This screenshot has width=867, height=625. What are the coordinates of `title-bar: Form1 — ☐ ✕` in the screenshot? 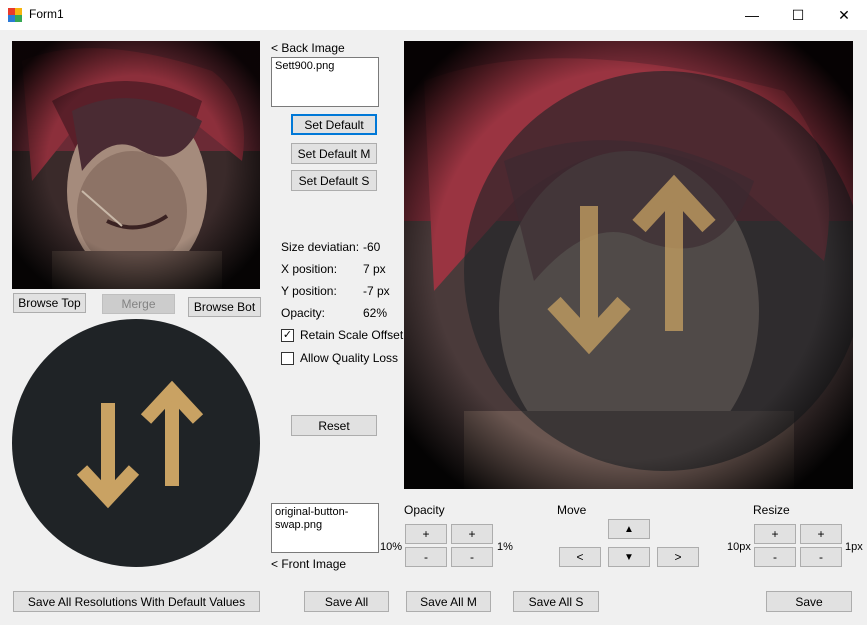 It's located at (433, 15).